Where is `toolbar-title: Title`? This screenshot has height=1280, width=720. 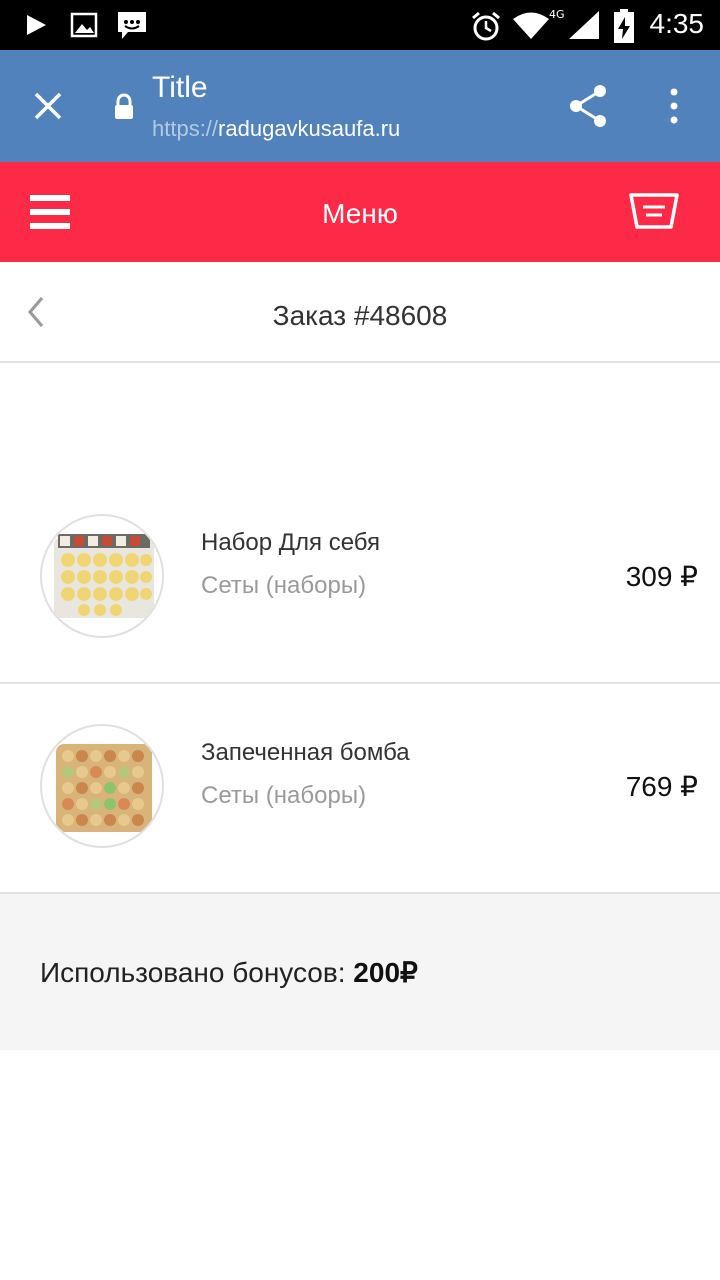
toolbar-title: Title is located at coordinates (180, 87).